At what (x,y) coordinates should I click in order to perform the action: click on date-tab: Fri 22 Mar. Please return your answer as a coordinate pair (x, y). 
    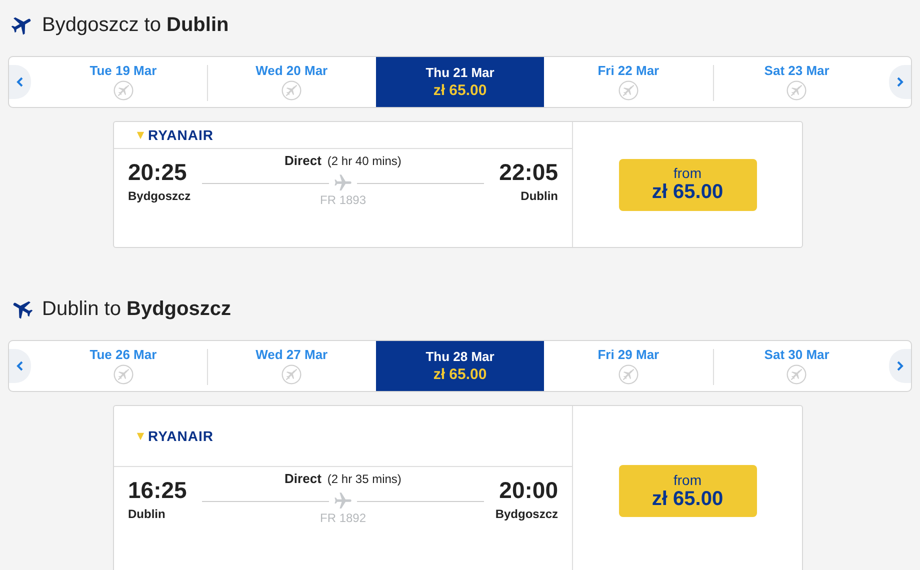
    Looking at the image, I should click on (628, 82).